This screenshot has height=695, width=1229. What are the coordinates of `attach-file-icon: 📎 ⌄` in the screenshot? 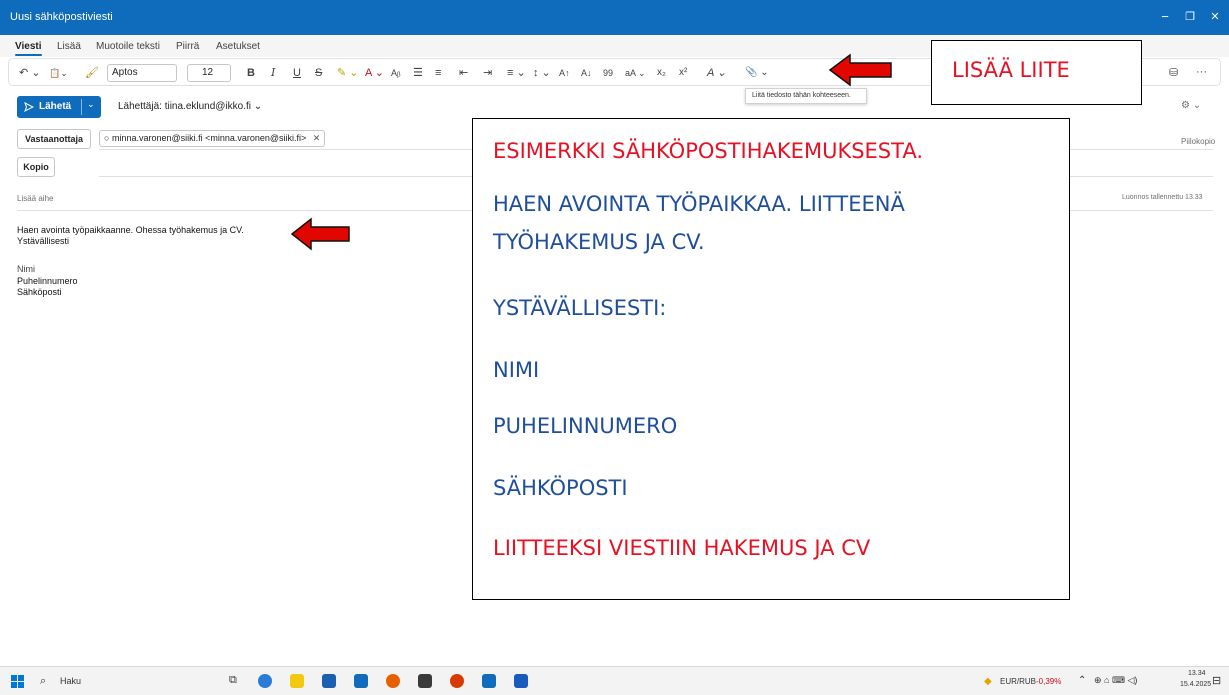 It's located at (757, 73).